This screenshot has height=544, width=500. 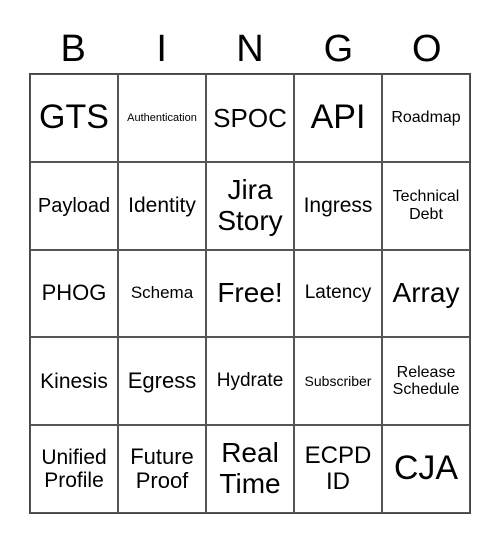 What do you see at coordinates (74, 469) in the screenshot?
I see `bingo-cell: Unified Profile` at bounding box center [74, 469].